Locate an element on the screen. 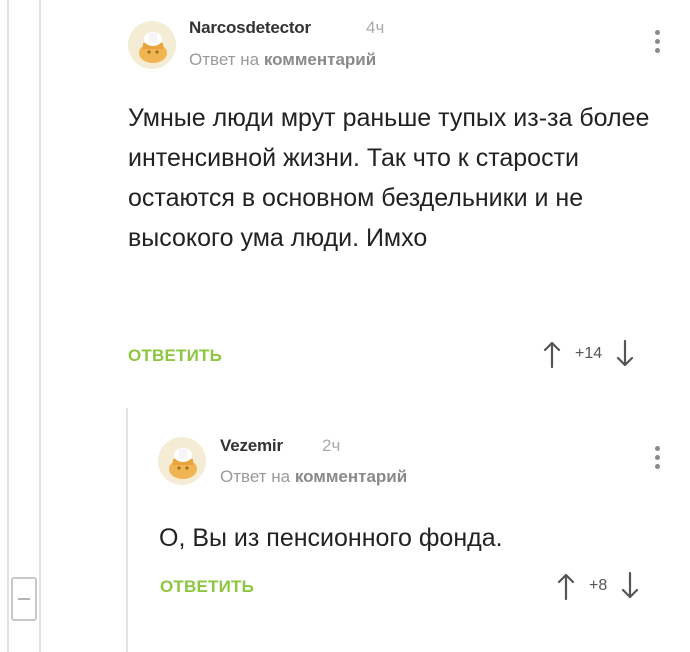 This screenshot has width=690, height=652. vote-controls: +8 is located at coordinates (598, 586).